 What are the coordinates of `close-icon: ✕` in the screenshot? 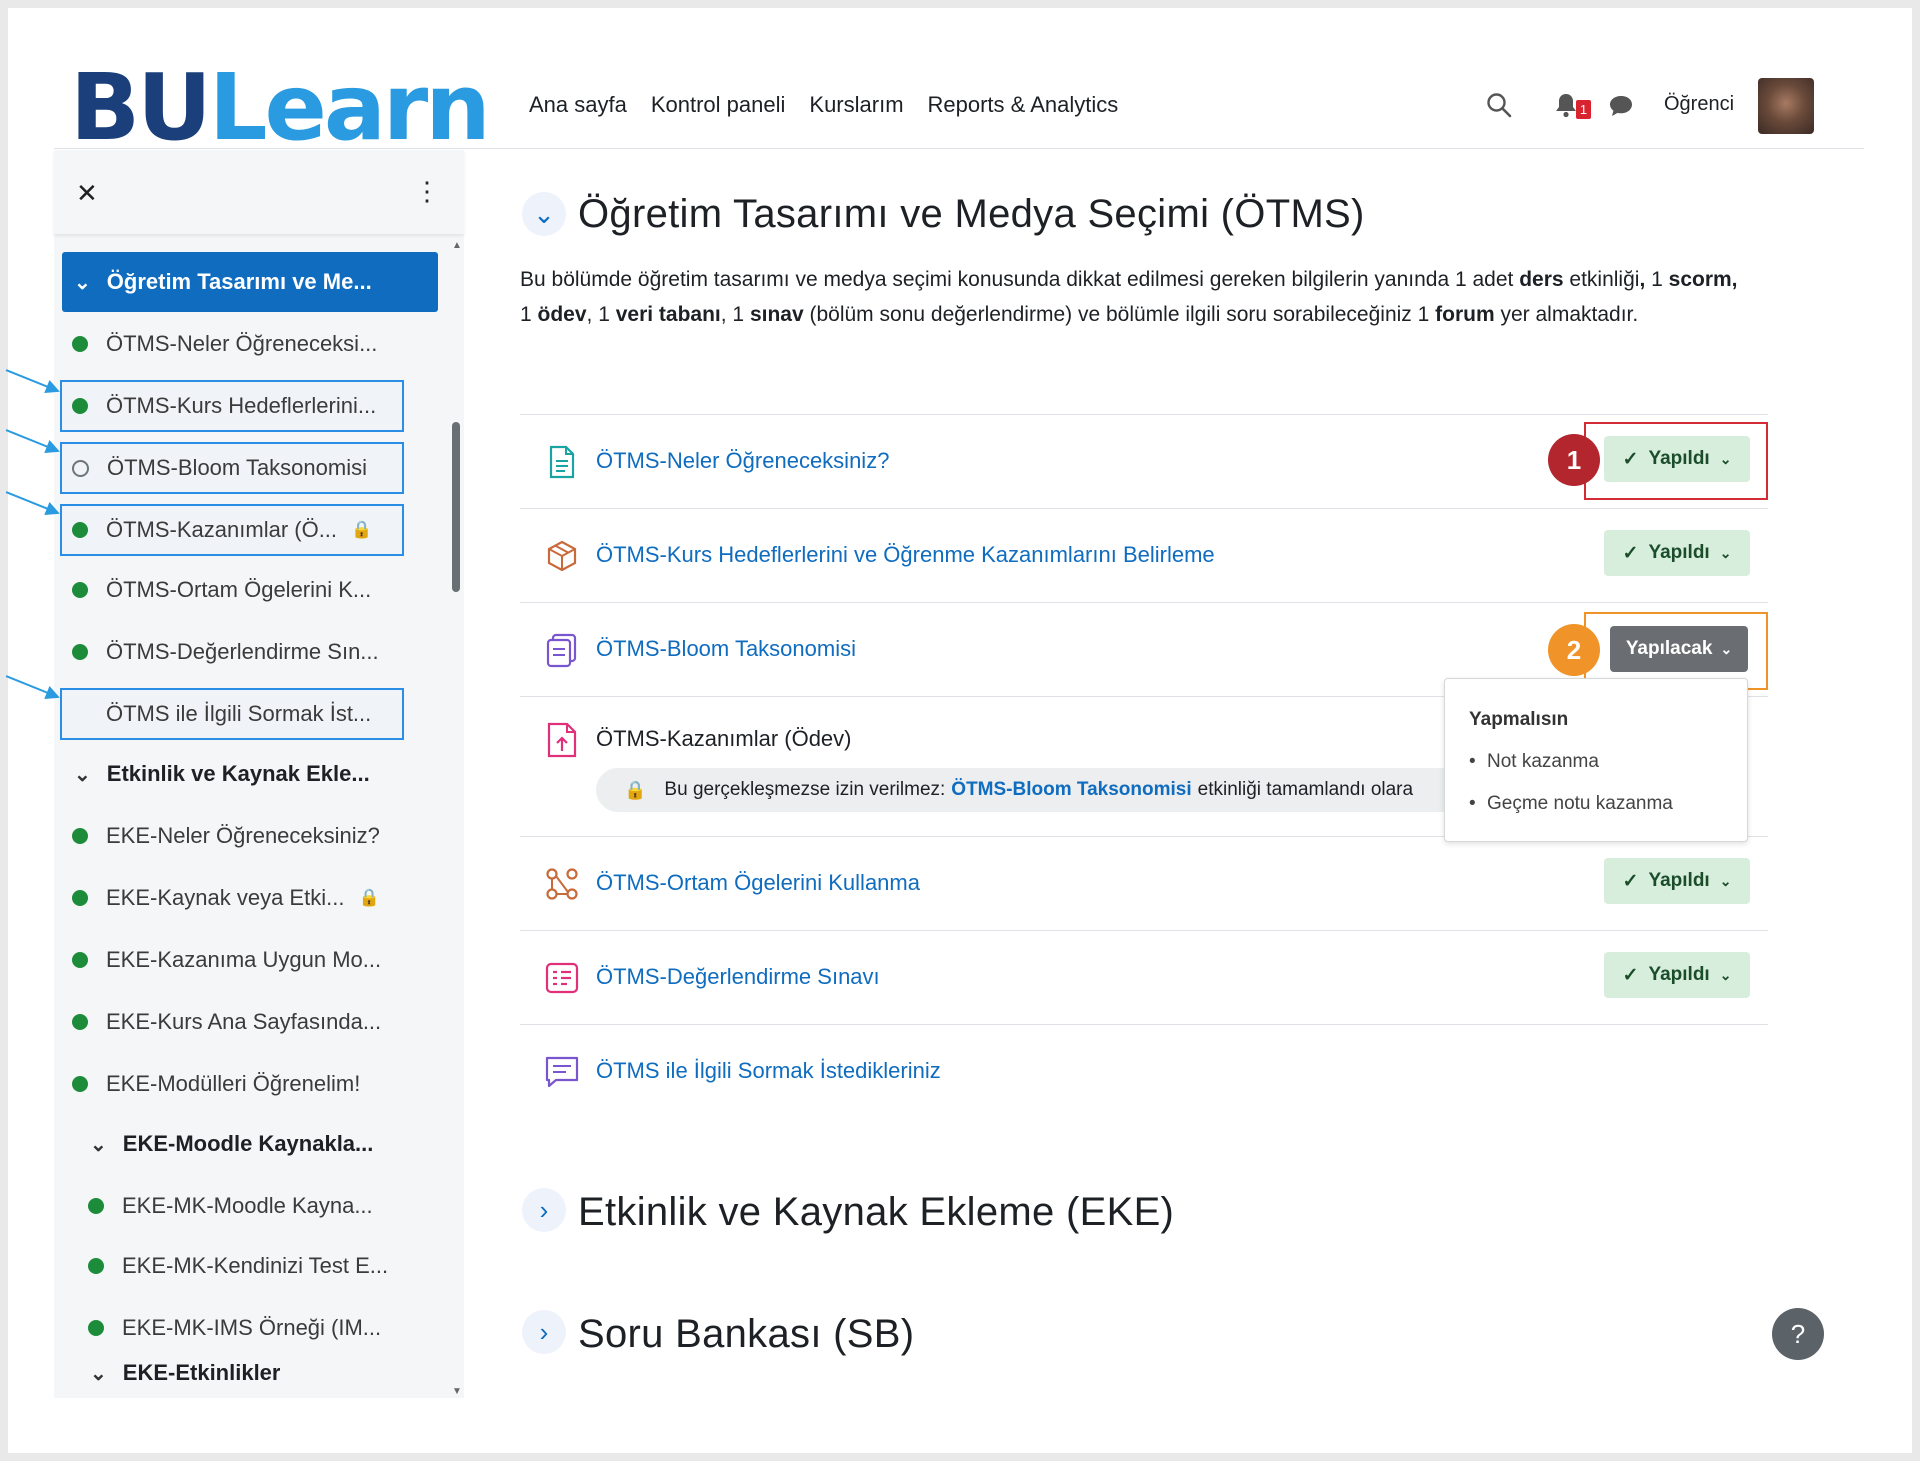 It's located at (87, 193).